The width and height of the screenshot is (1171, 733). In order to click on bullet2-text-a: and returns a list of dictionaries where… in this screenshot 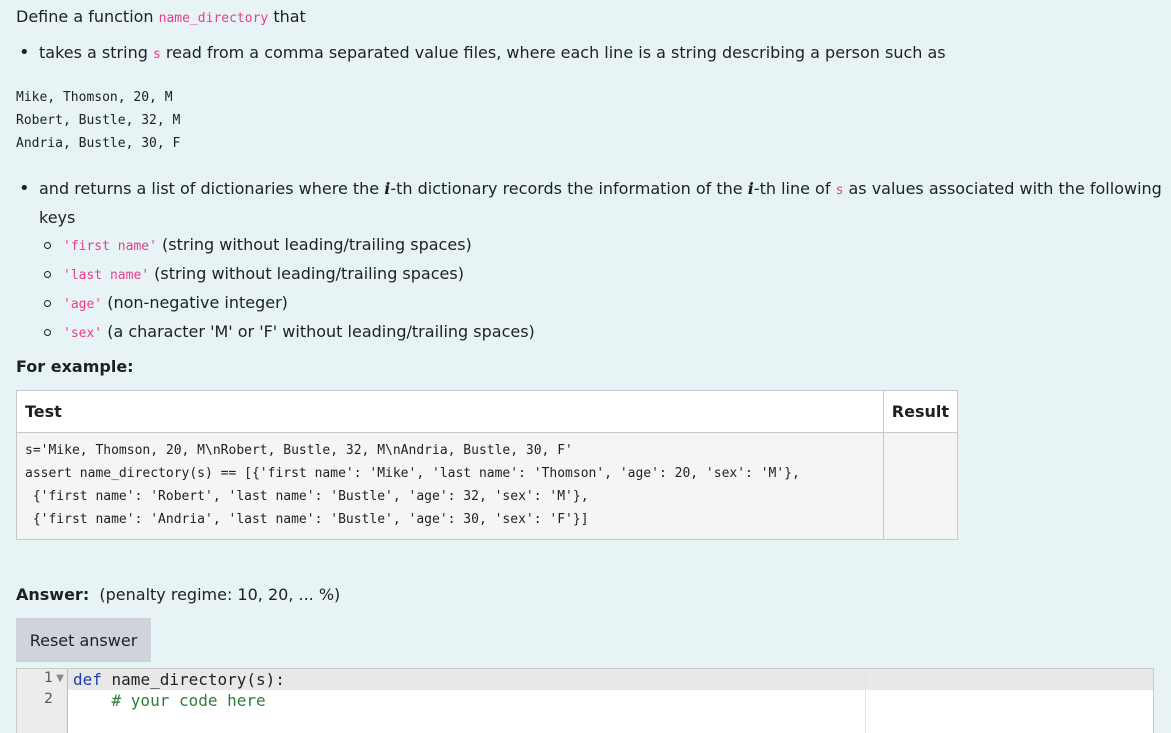, I will do `click(212, 188)`.